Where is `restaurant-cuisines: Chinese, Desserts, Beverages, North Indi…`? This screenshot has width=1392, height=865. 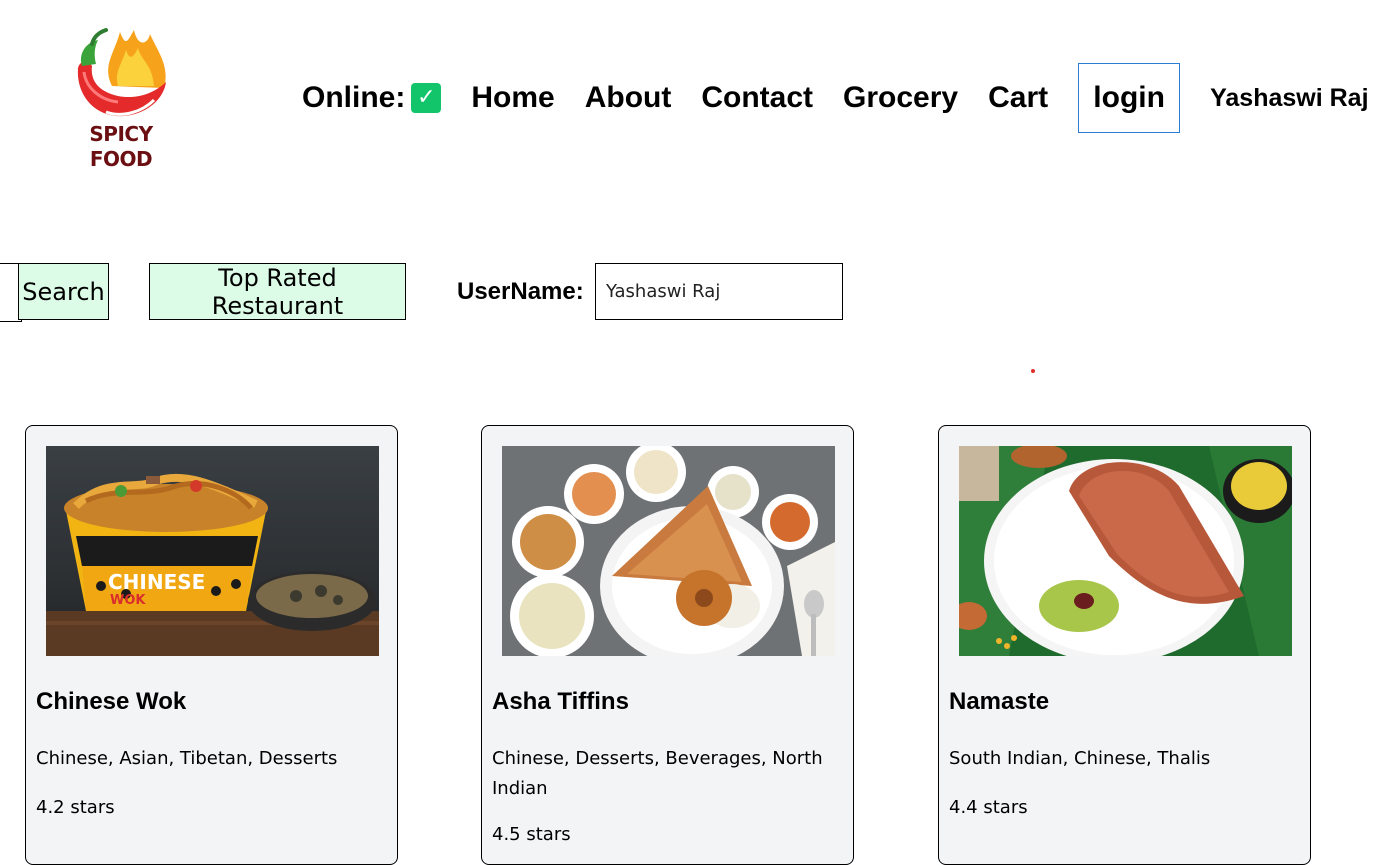
restaurant-cuisines: Chinese, Desserts, Beverages, North Indi… is located at coordinates (657, 773).